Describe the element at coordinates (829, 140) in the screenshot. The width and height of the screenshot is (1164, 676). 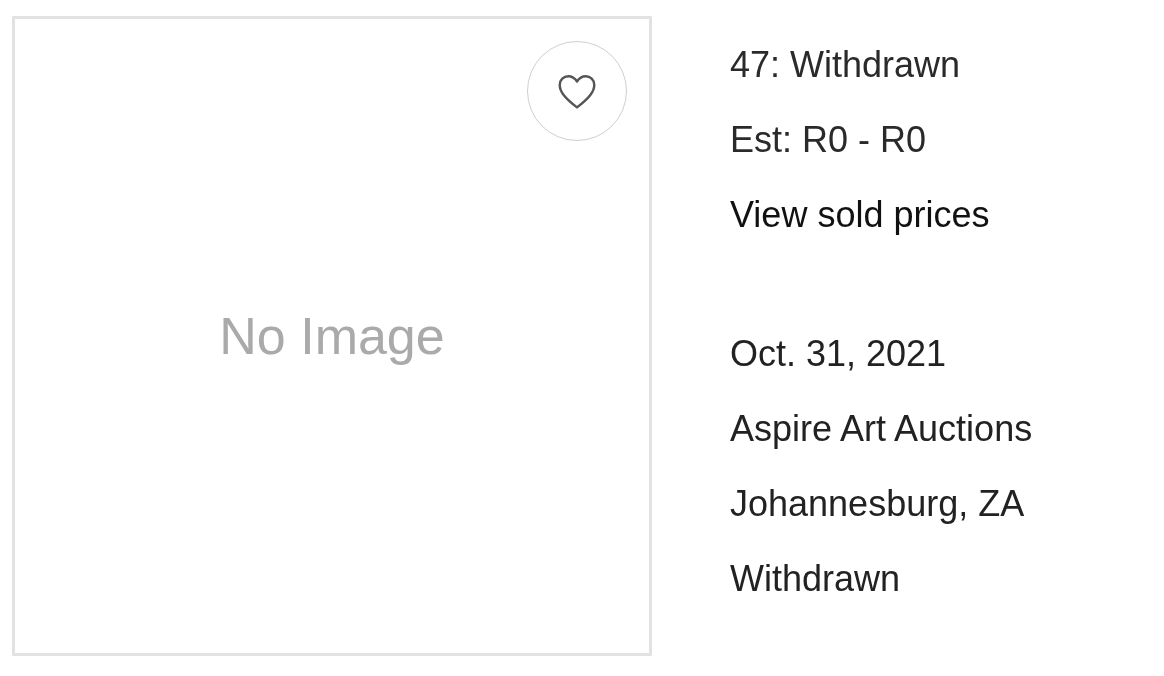
I see `lot-detail: Est: R0 - R0` at that location.